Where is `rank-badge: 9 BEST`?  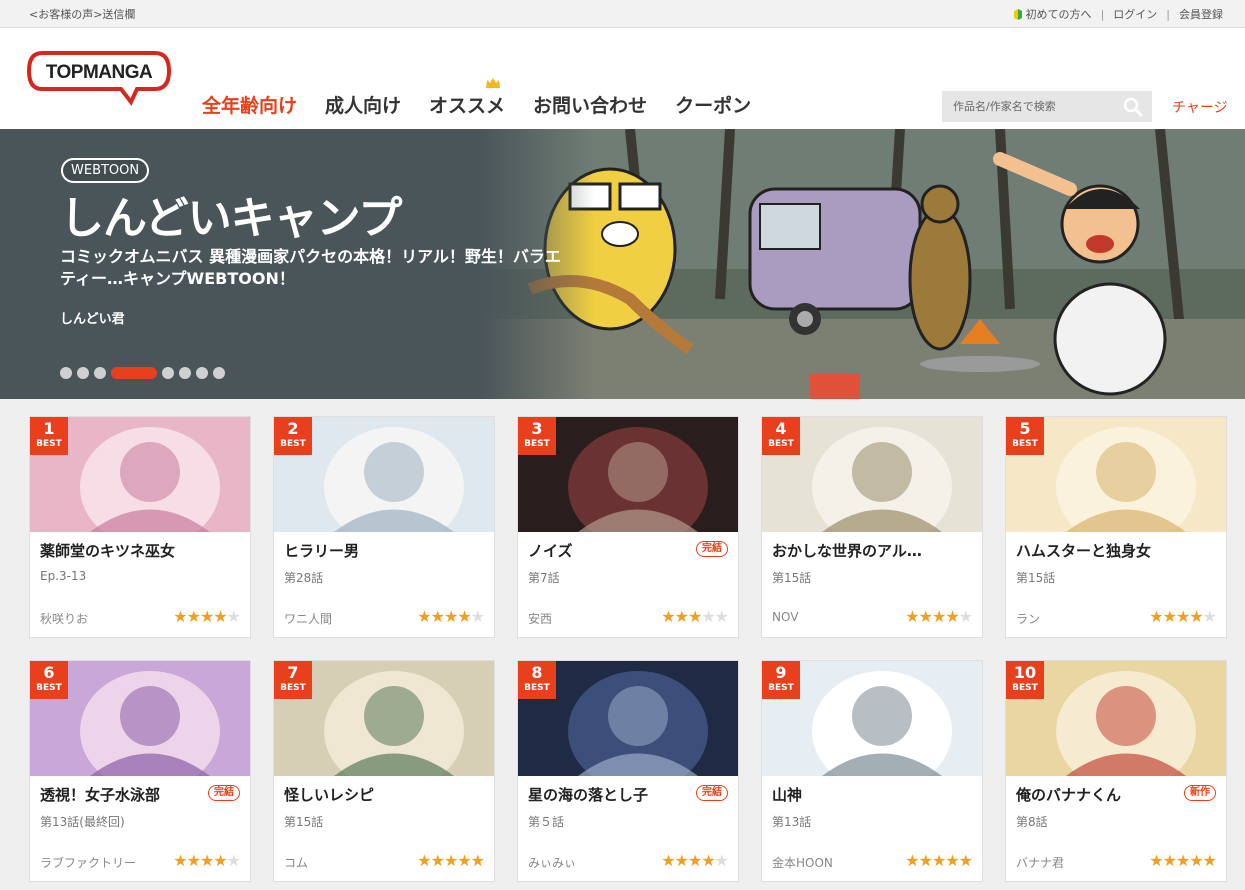
rank-badge: 9 BEST is located at coordinates (781, 680).